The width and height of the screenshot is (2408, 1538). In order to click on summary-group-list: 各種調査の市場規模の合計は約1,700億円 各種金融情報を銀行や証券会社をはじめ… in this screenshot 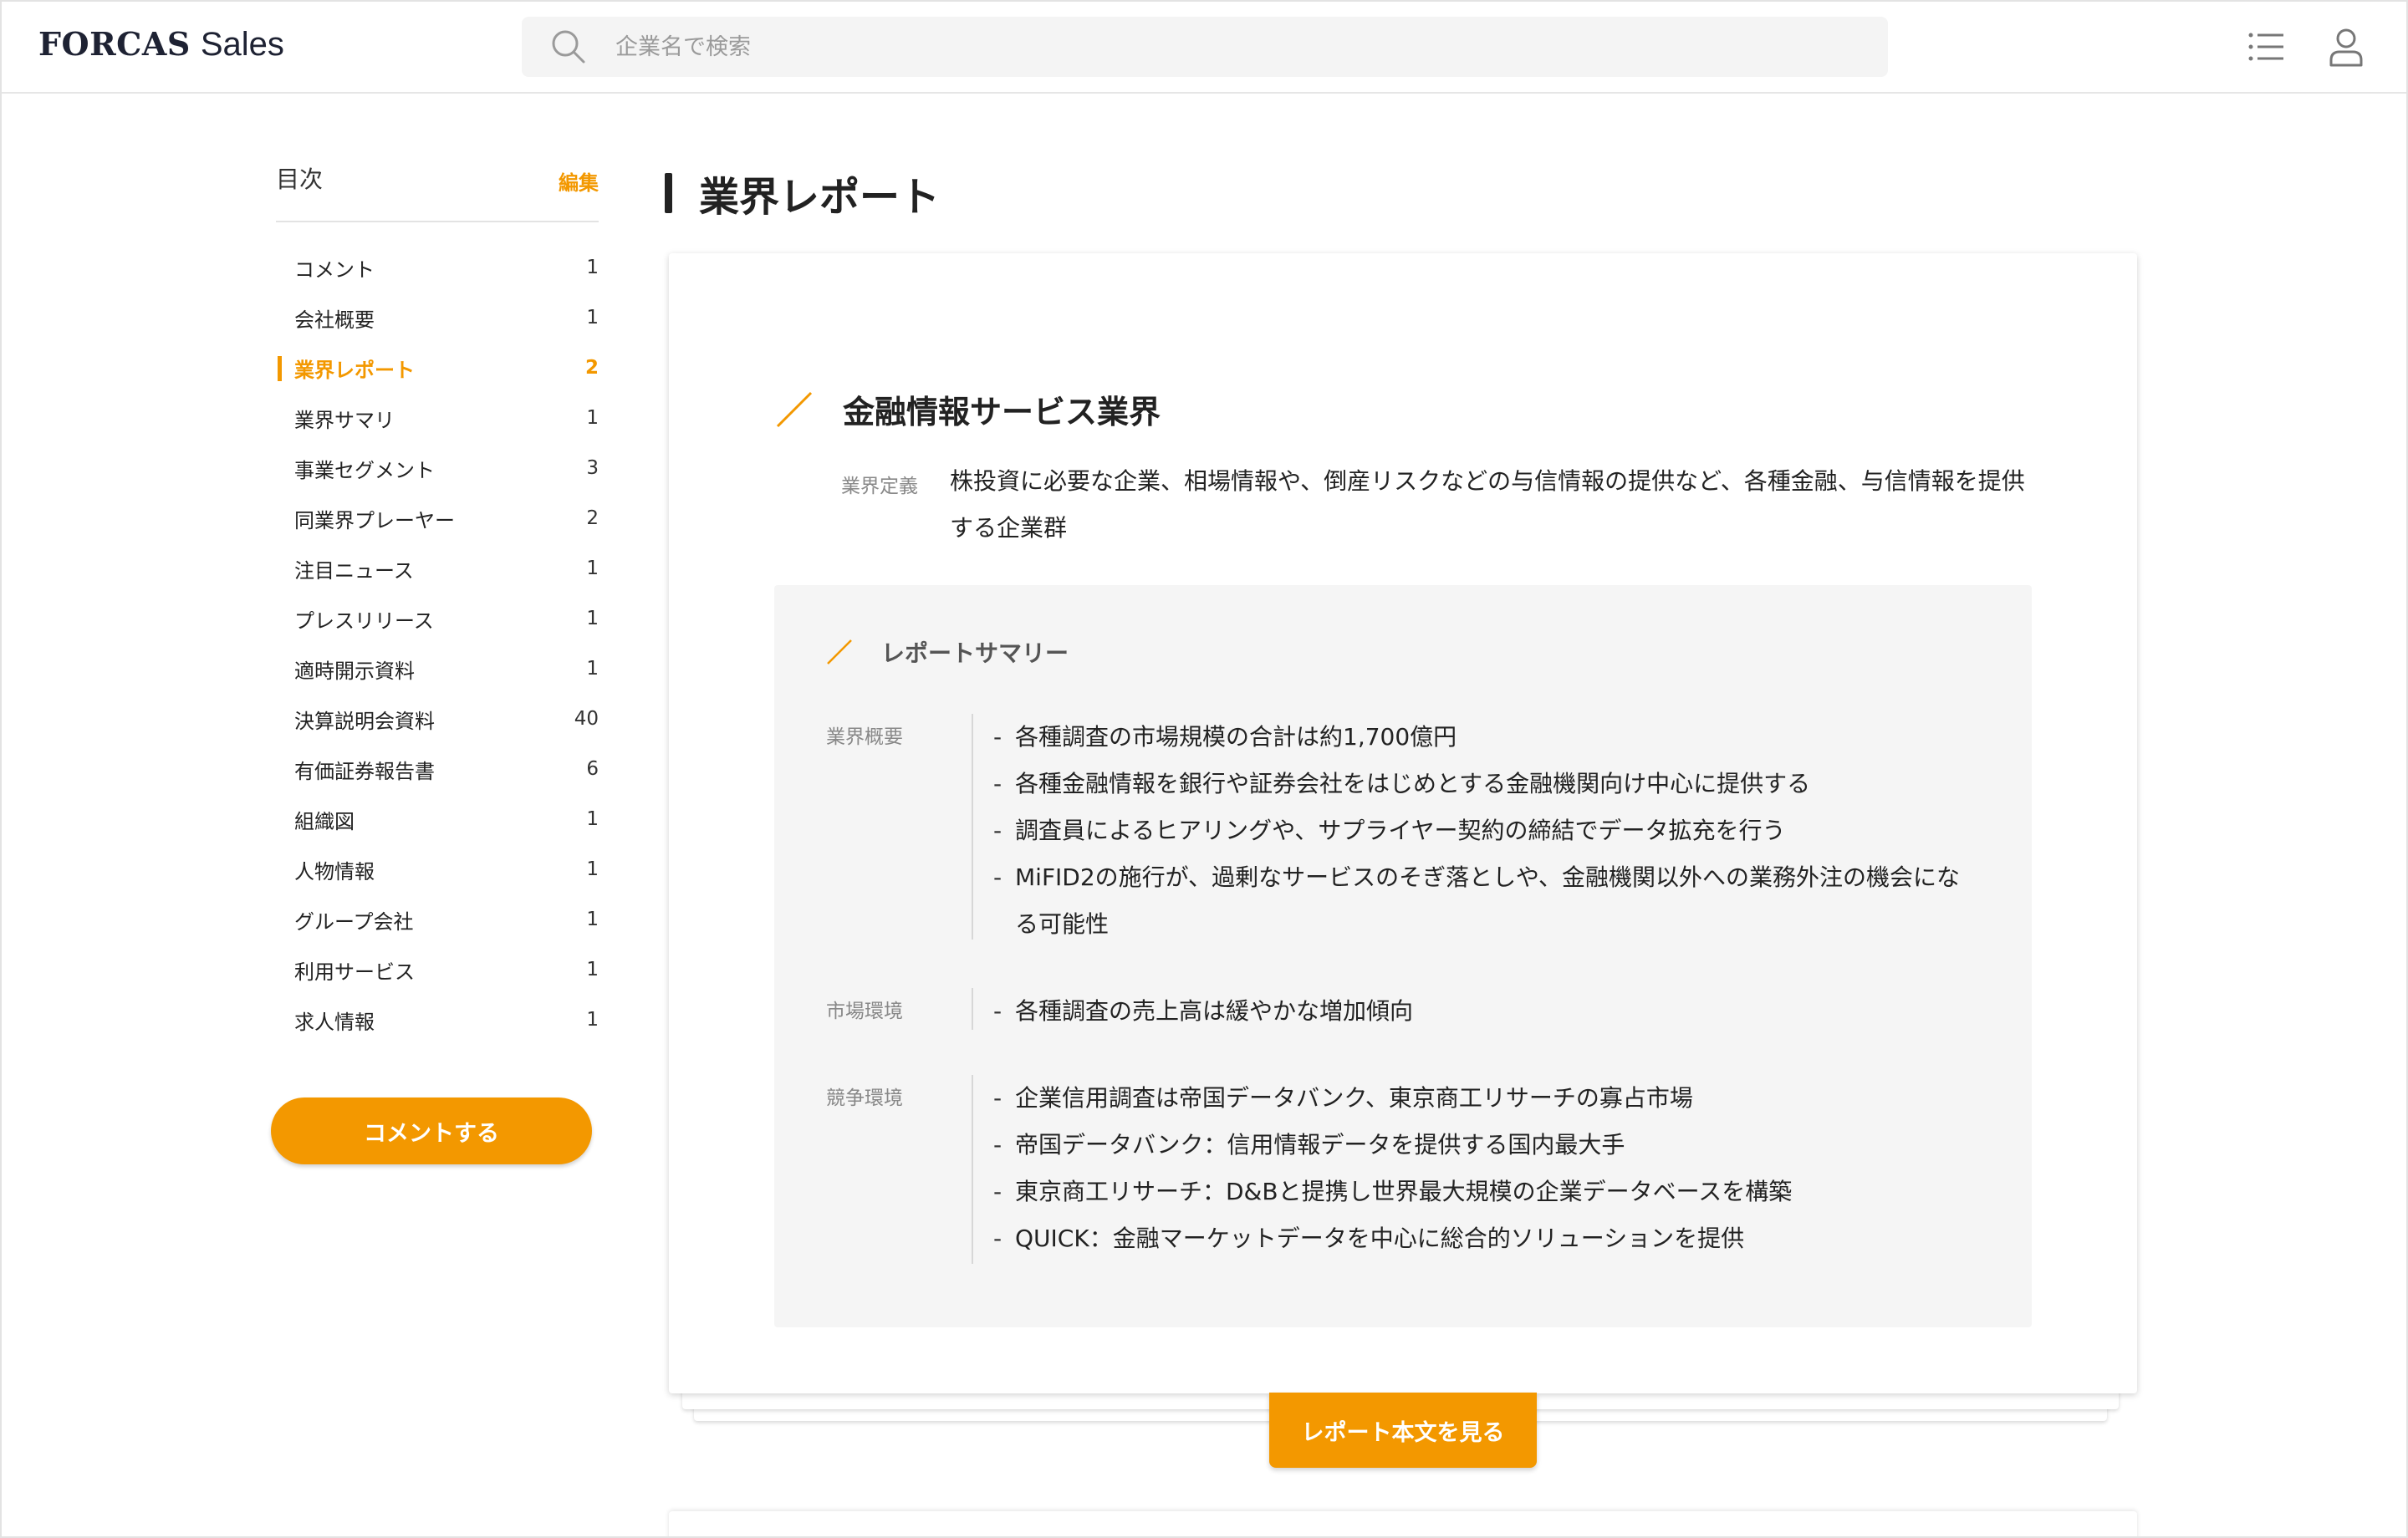, I will do `click(1474, 827)`.